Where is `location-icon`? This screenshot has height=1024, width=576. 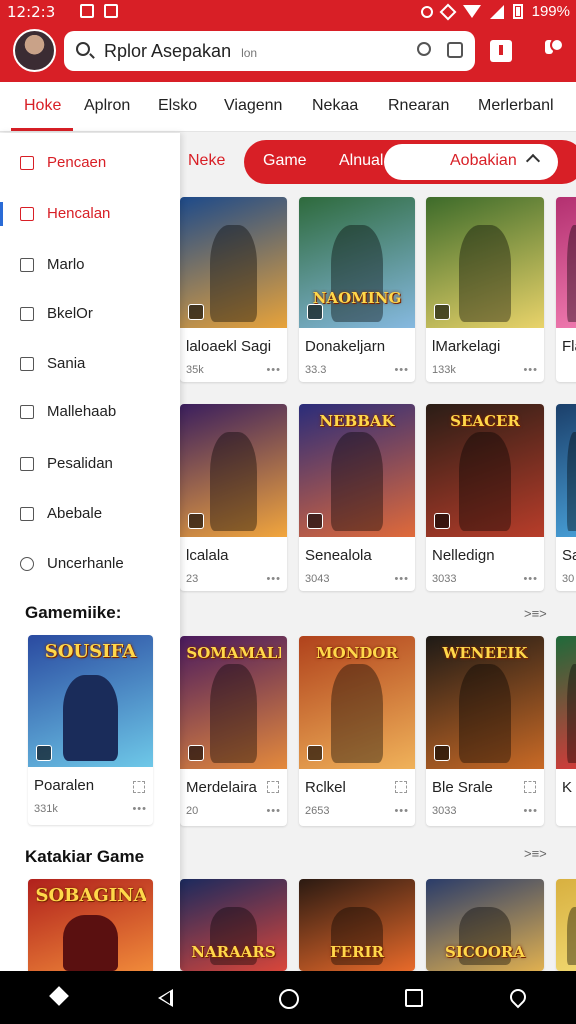 location-icon is located at coordinates (518, 997).